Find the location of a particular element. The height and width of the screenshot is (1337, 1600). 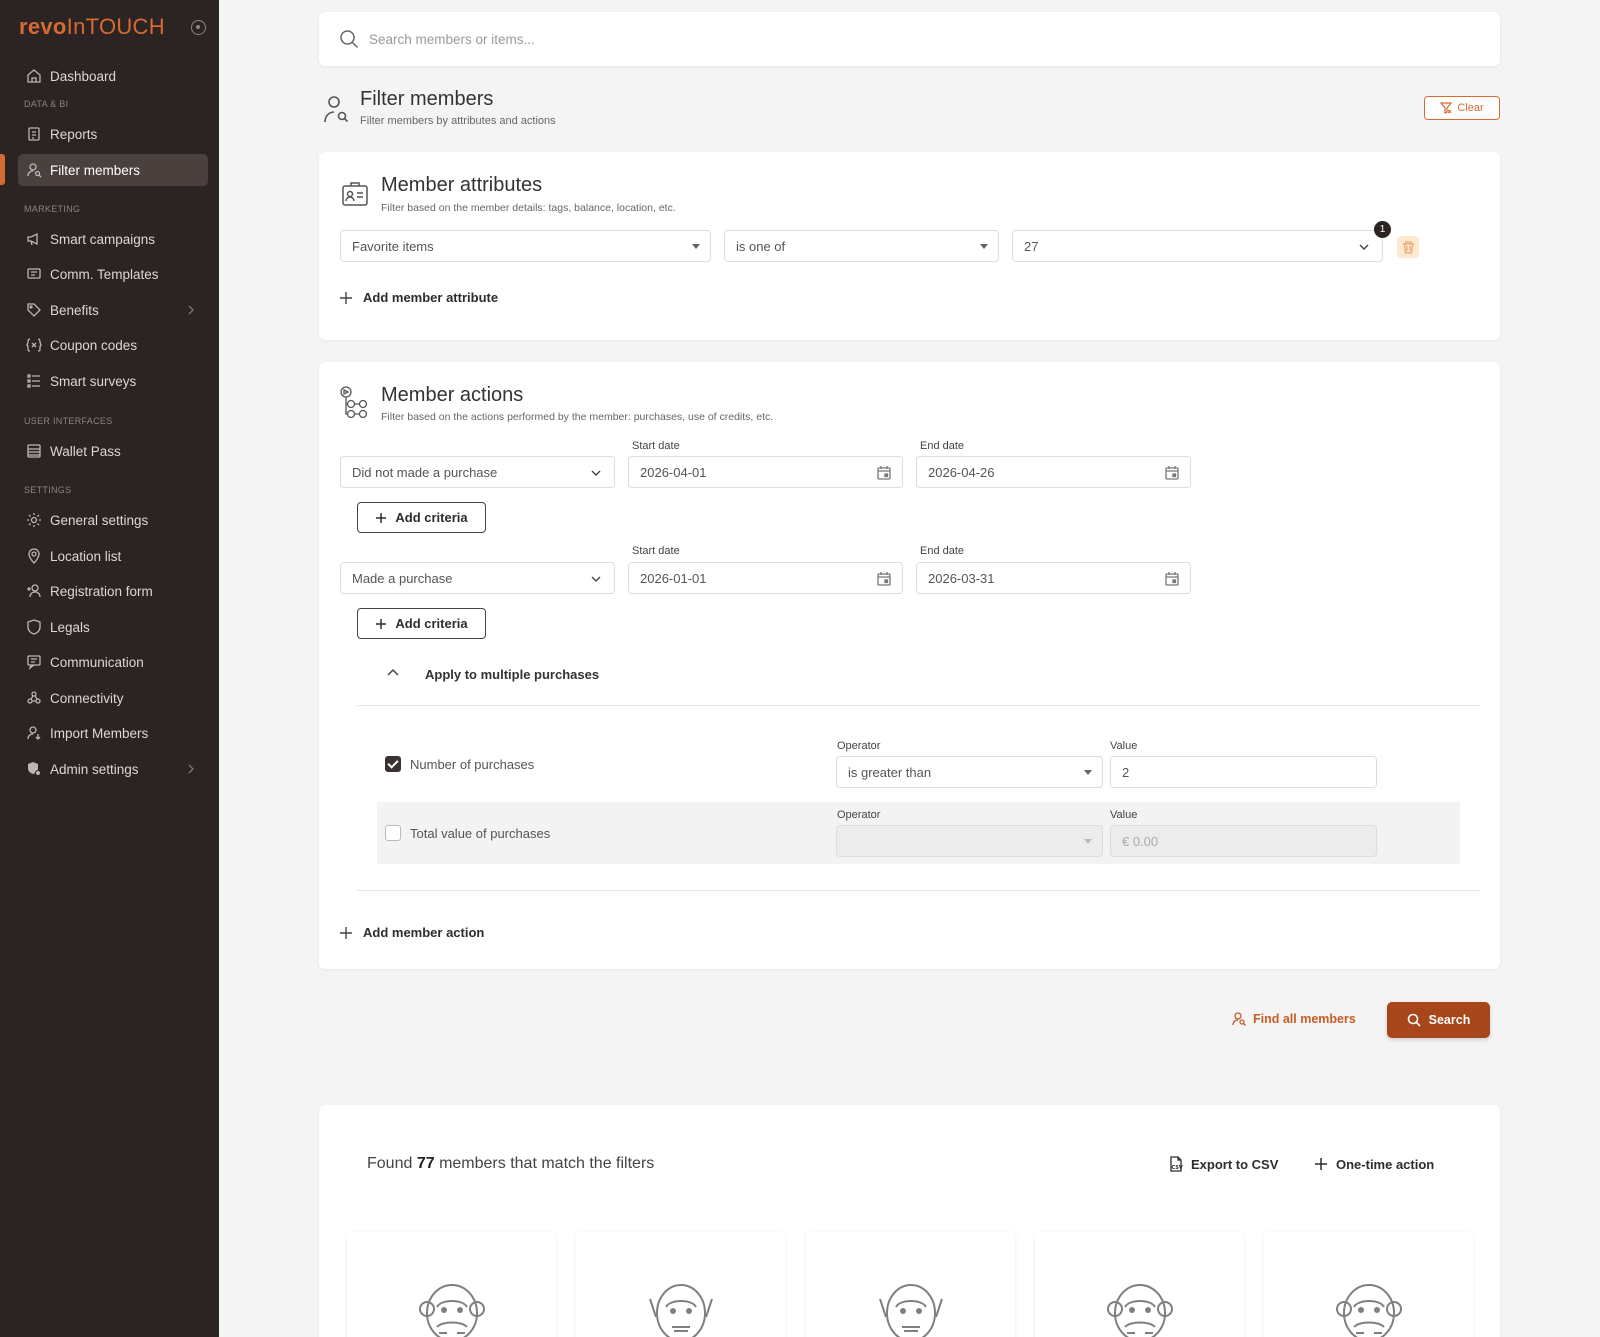

attribute-operator-select: is one of is located at coordinates (861, 246).